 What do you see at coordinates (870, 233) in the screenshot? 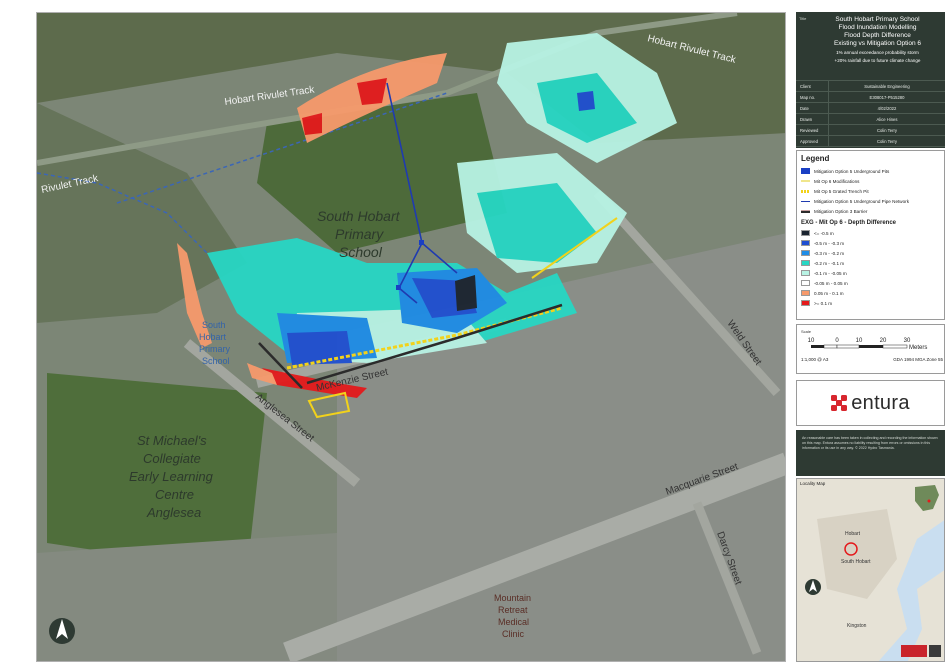
I see `depth-class-1: <= -0.5 m` at bounding box center [870, 233].